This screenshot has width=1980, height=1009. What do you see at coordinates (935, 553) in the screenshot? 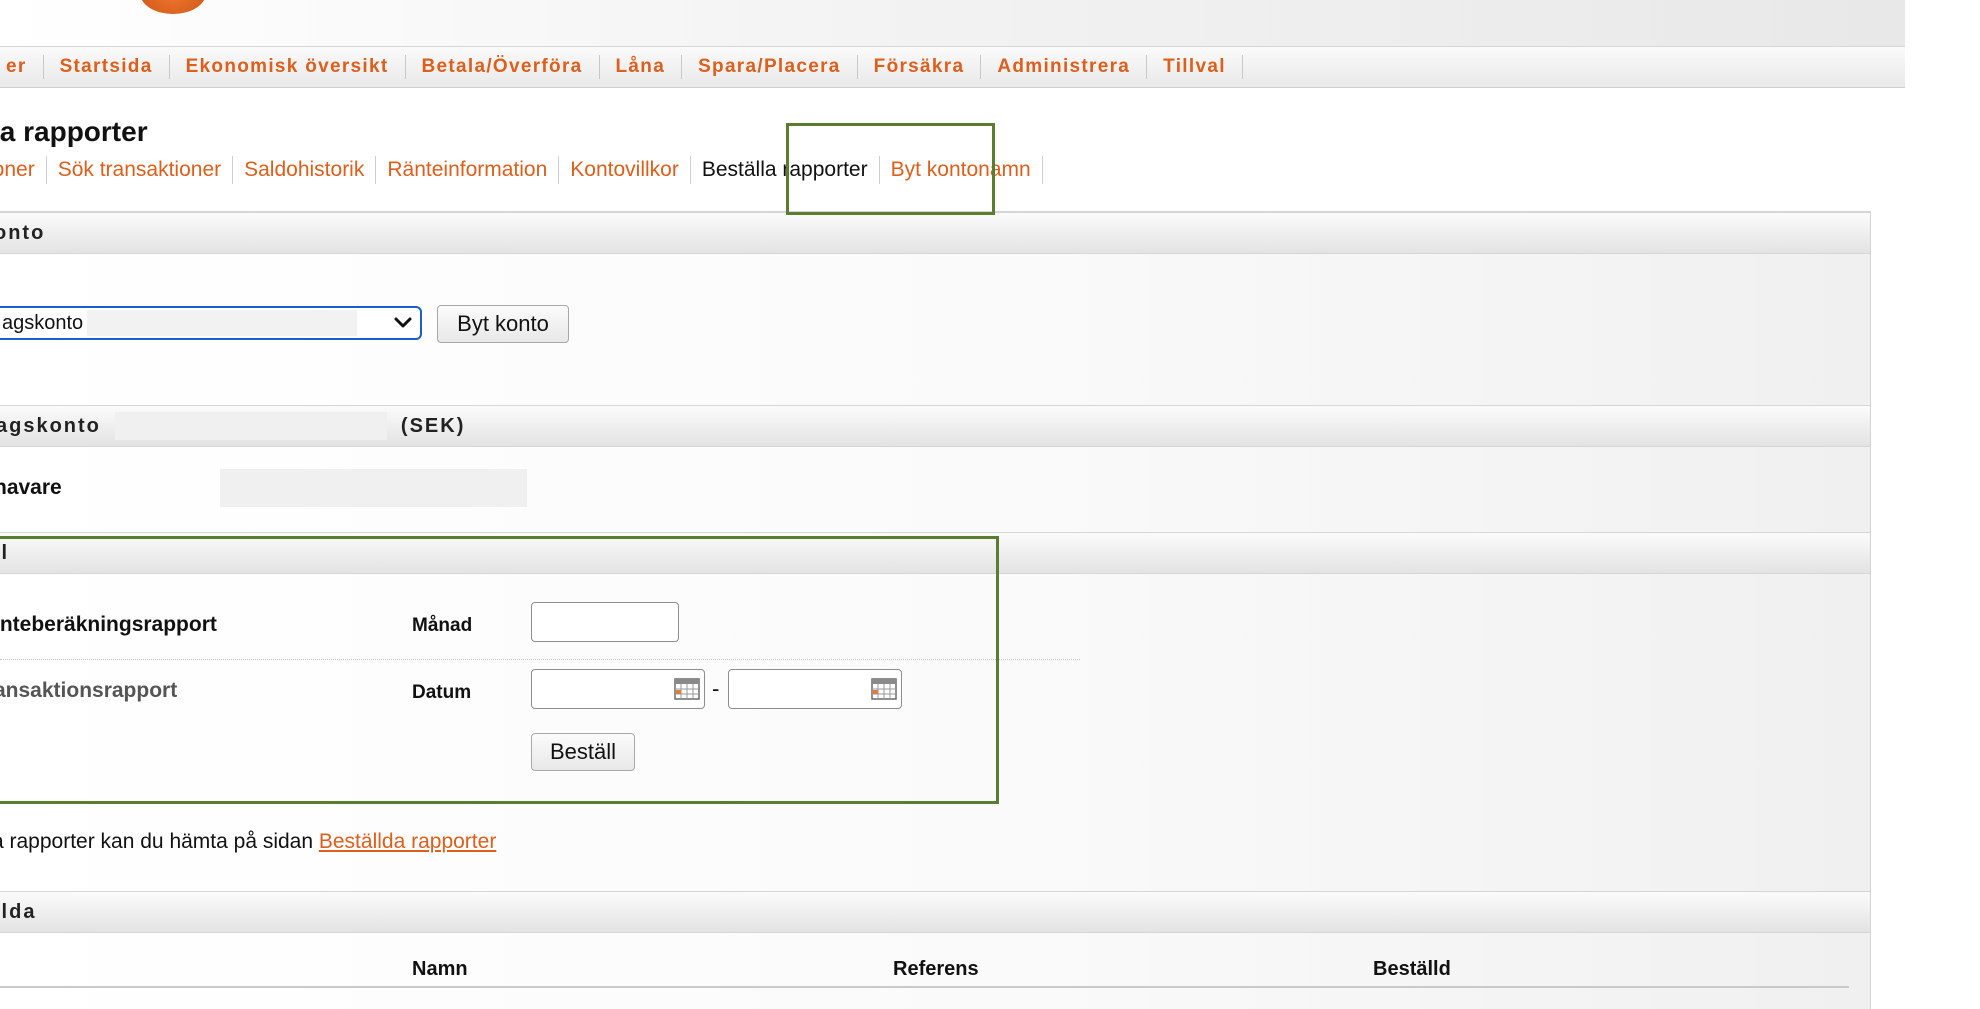
I see `section-header-order: ll` at bounding box center [935, 553].